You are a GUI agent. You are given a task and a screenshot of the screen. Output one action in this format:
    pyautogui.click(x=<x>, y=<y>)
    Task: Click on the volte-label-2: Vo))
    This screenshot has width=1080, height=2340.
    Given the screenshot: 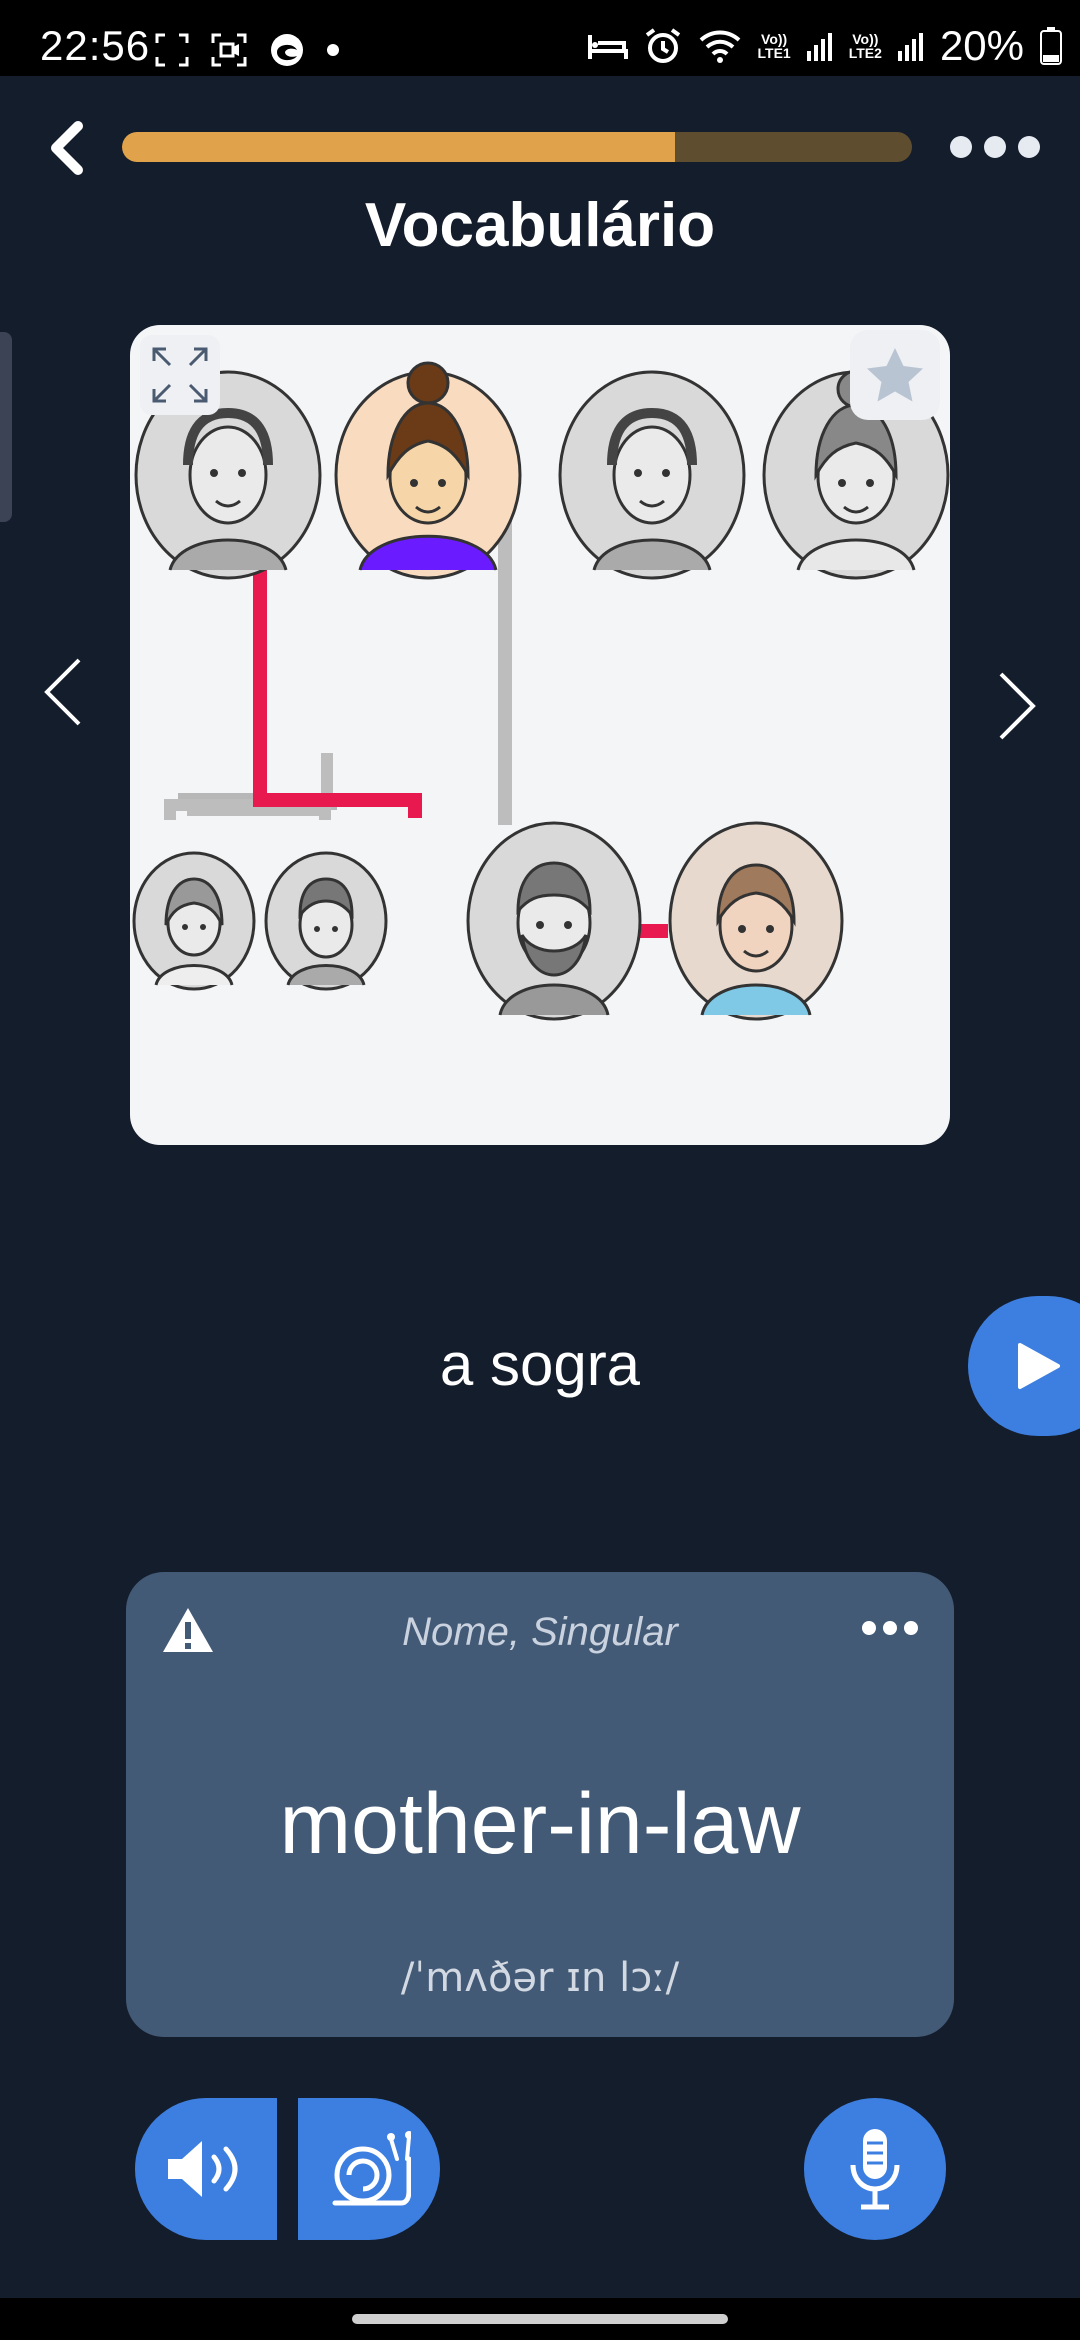 What is the action you would take?
    pyautogui.click(x=865, y=39)
    